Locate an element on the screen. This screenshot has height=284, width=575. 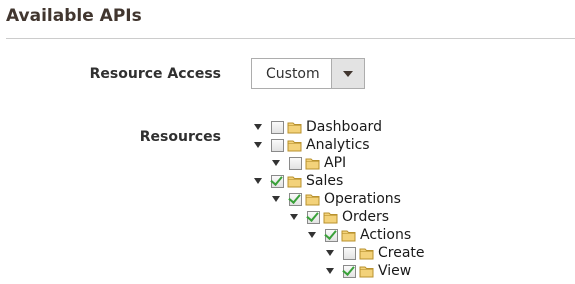
dropdown-toggle-button is located at coordinates (347, 73).